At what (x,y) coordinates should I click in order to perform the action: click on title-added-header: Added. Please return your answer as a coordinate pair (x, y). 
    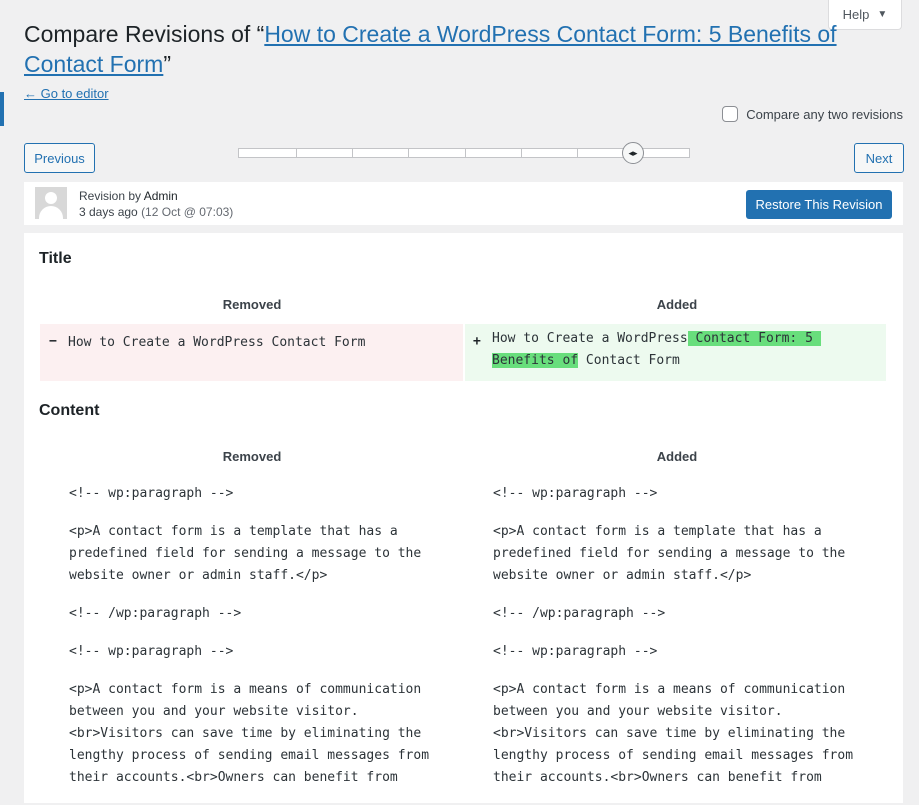
    Looking at the image, I should click on (677, 304).